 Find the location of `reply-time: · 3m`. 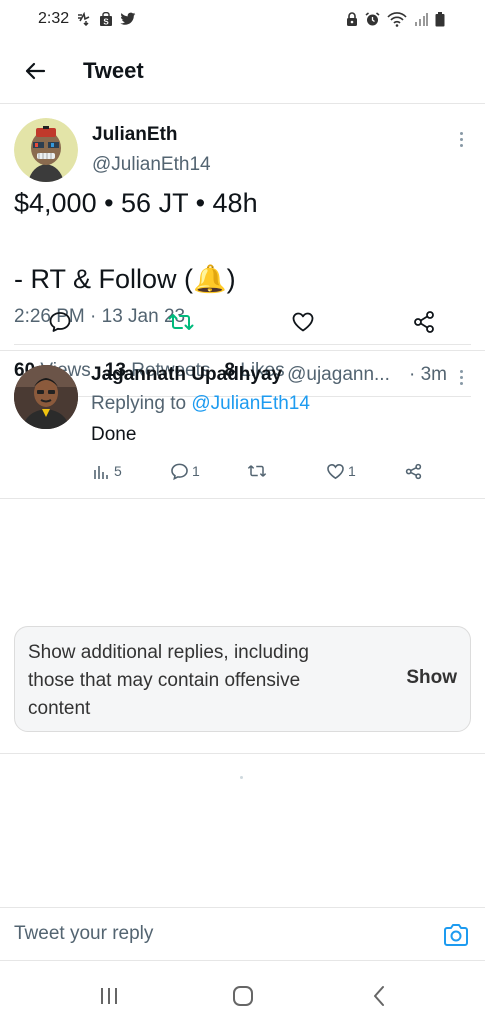

reply-time: · 3m is located at coordinates (428, 374).